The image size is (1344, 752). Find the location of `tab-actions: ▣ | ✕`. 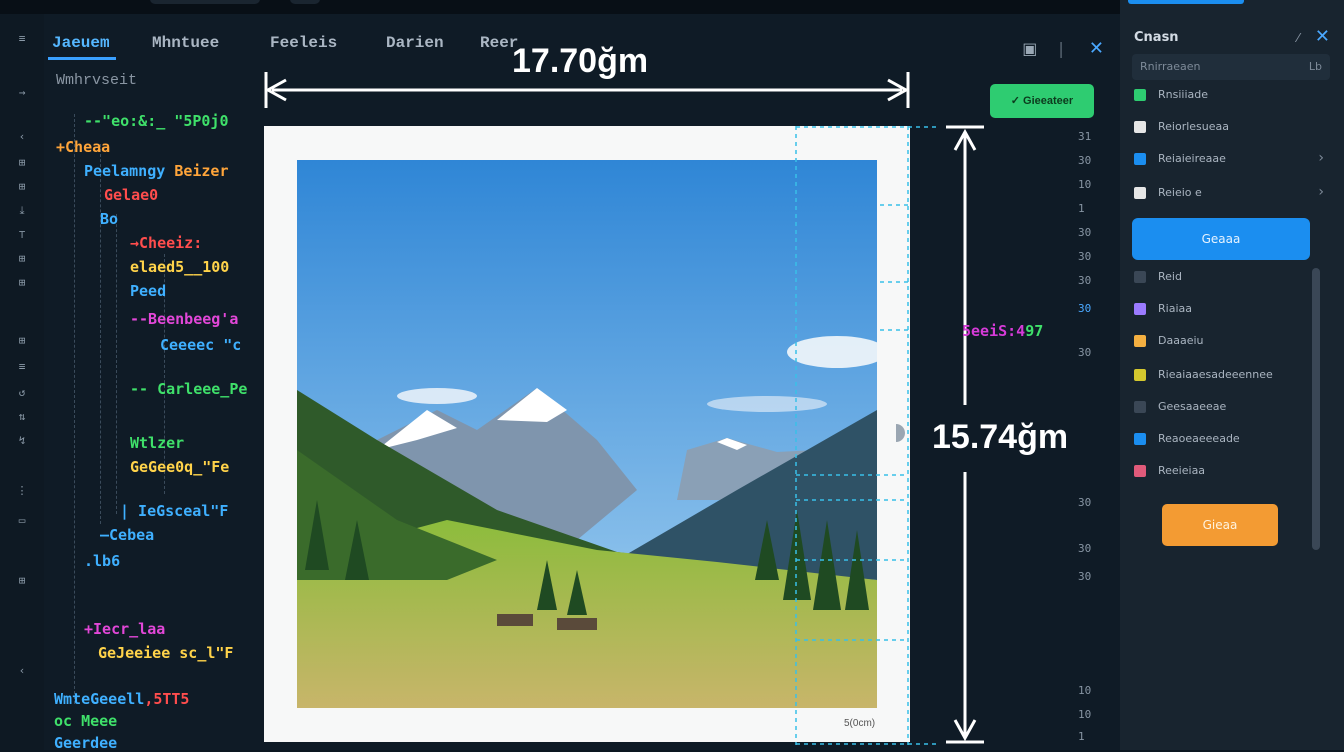

tab-actions: ▣ | ✕ is located at coordinates (1063, 48).